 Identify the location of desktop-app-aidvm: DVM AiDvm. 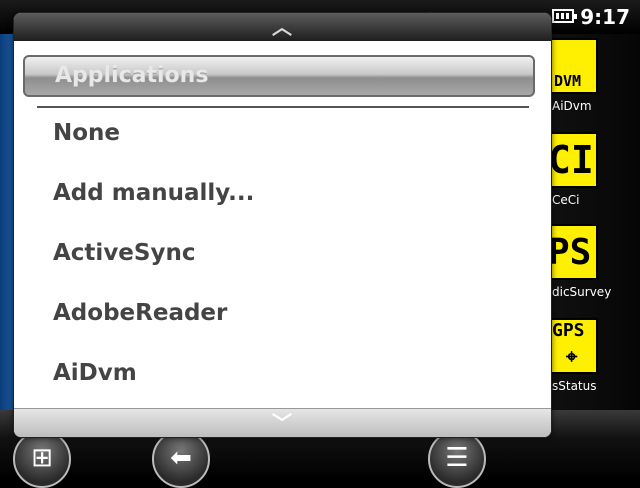
(595, 83).